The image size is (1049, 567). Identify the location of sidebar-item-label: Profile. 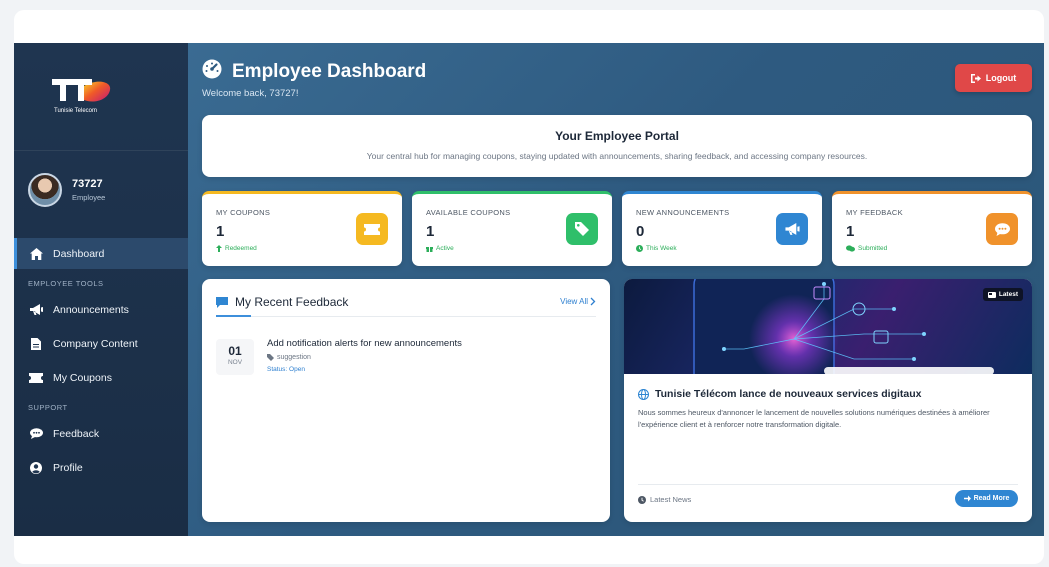
(68, 467).